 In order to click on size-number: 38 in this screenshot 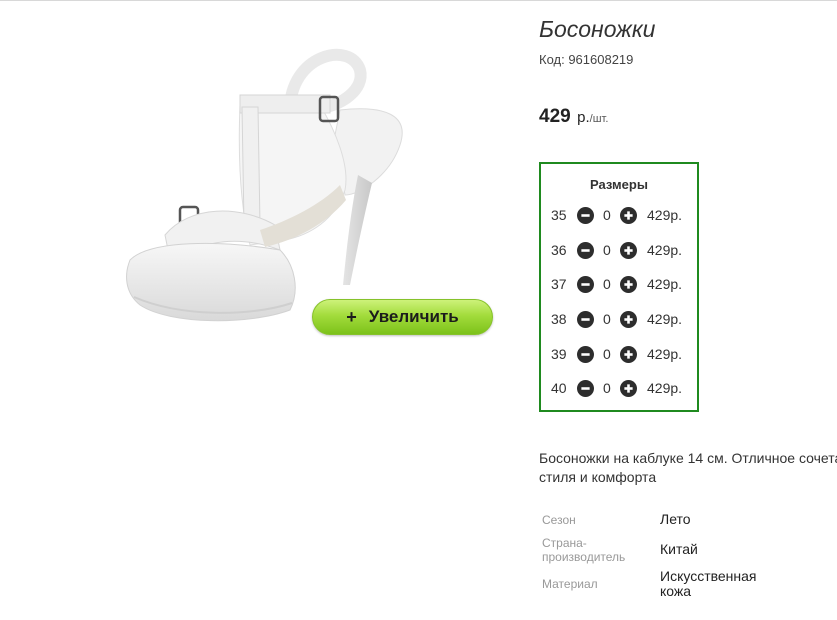, I will do `click(559, 319)`.